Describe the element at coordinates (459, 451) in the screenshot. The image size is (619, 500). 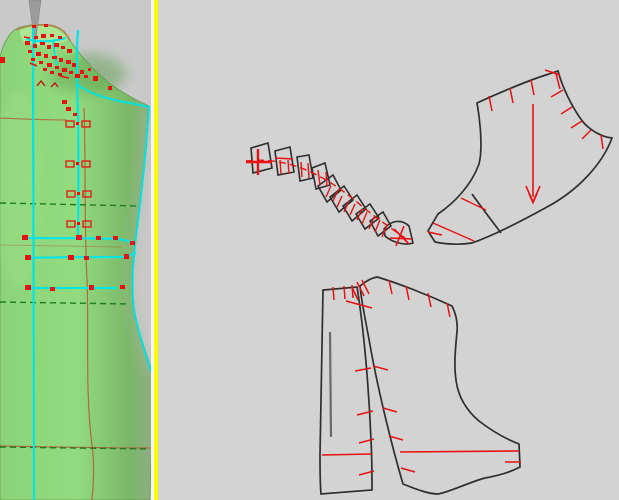
I see `body-red-line` at that location.